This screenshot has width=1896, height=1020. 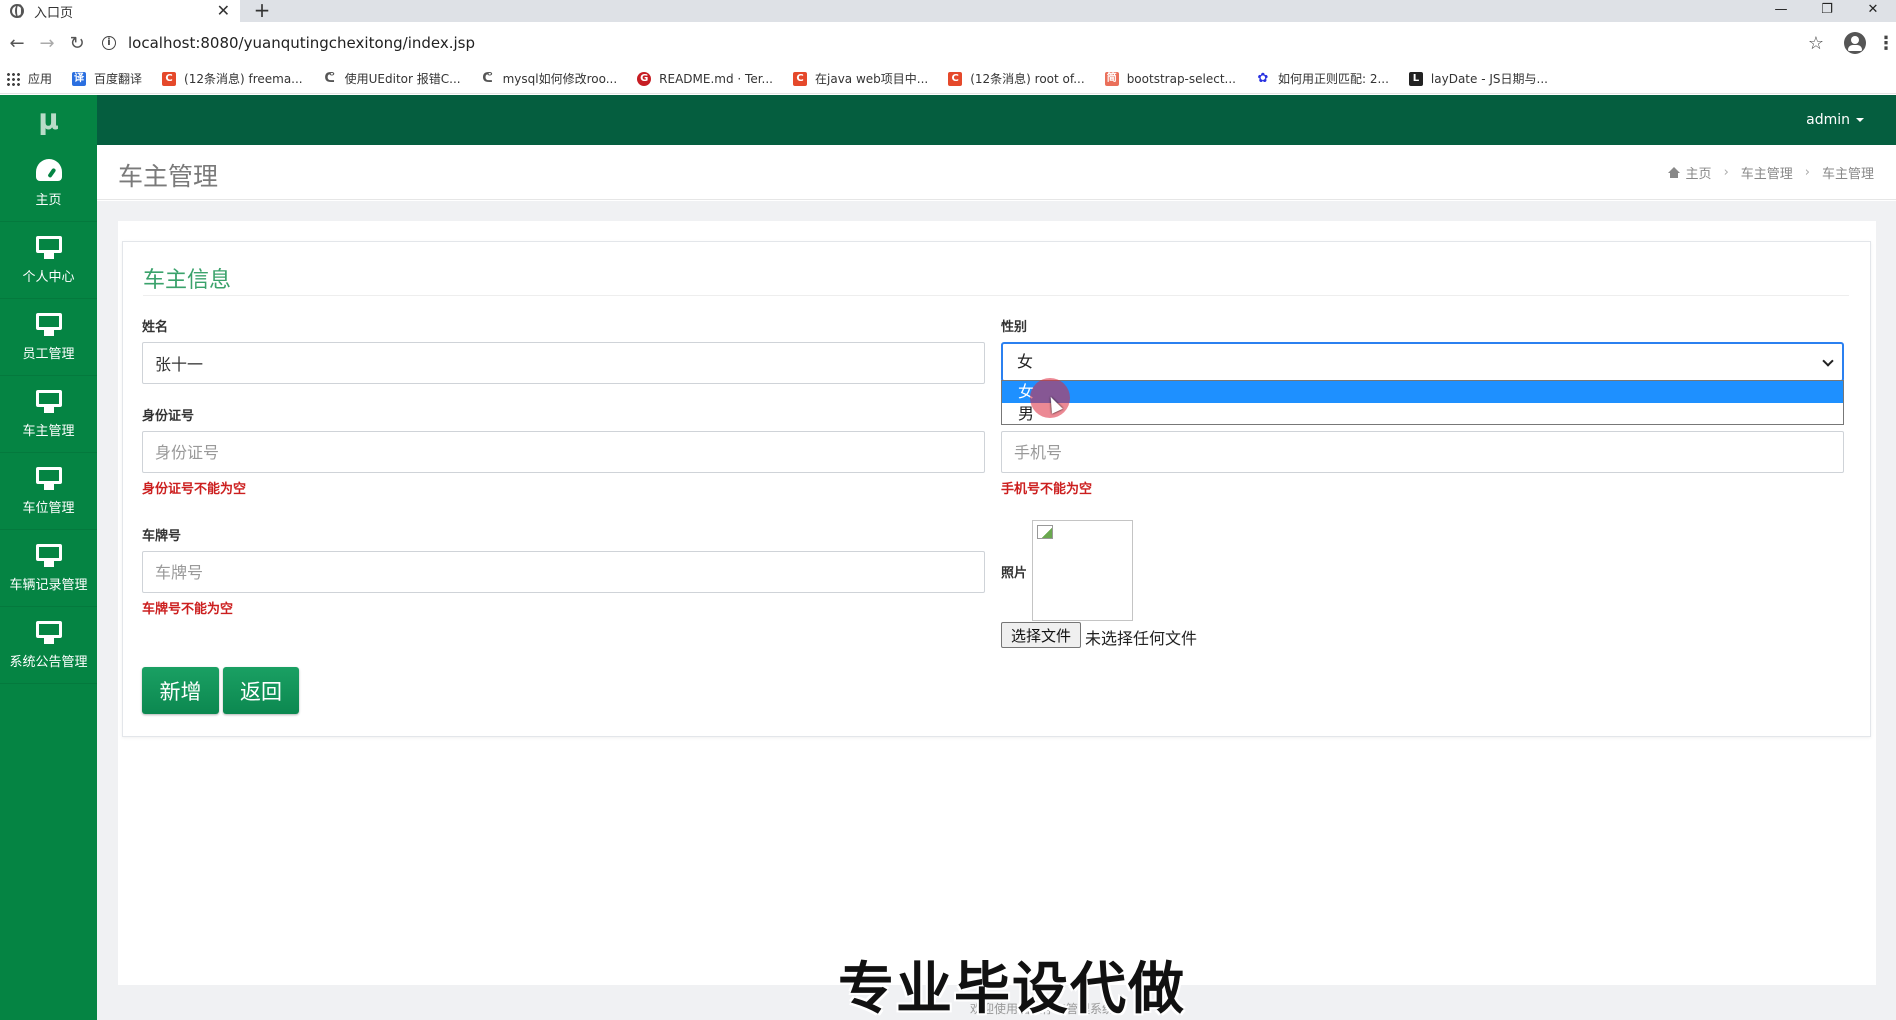 What do you see at coordinates (1045, 532) in the screenshot?
I see `broken-image-icon` at bounding box center [1045, 532].